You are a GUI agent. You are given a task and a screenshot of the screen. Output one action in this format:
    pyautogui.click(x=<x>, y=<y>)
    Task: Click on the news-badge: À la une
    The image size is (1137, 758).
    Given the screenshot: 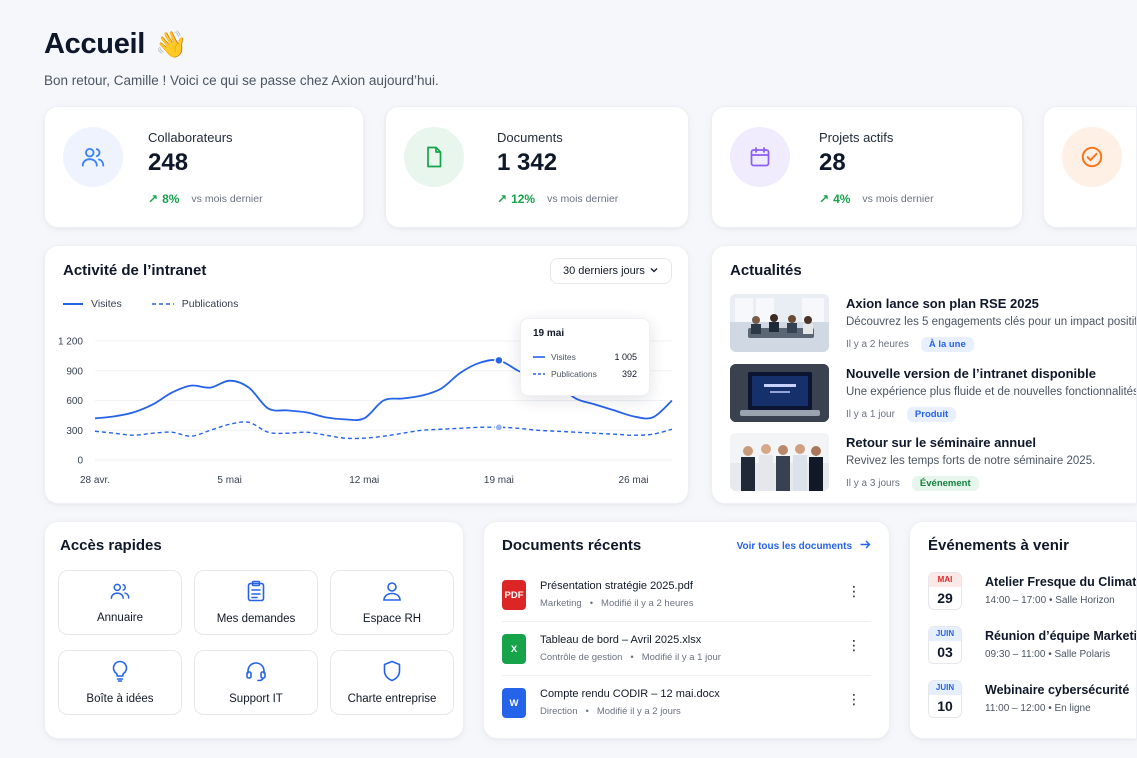 What is the action you would take?
    pyautogui.click(x=947, y=344)
    